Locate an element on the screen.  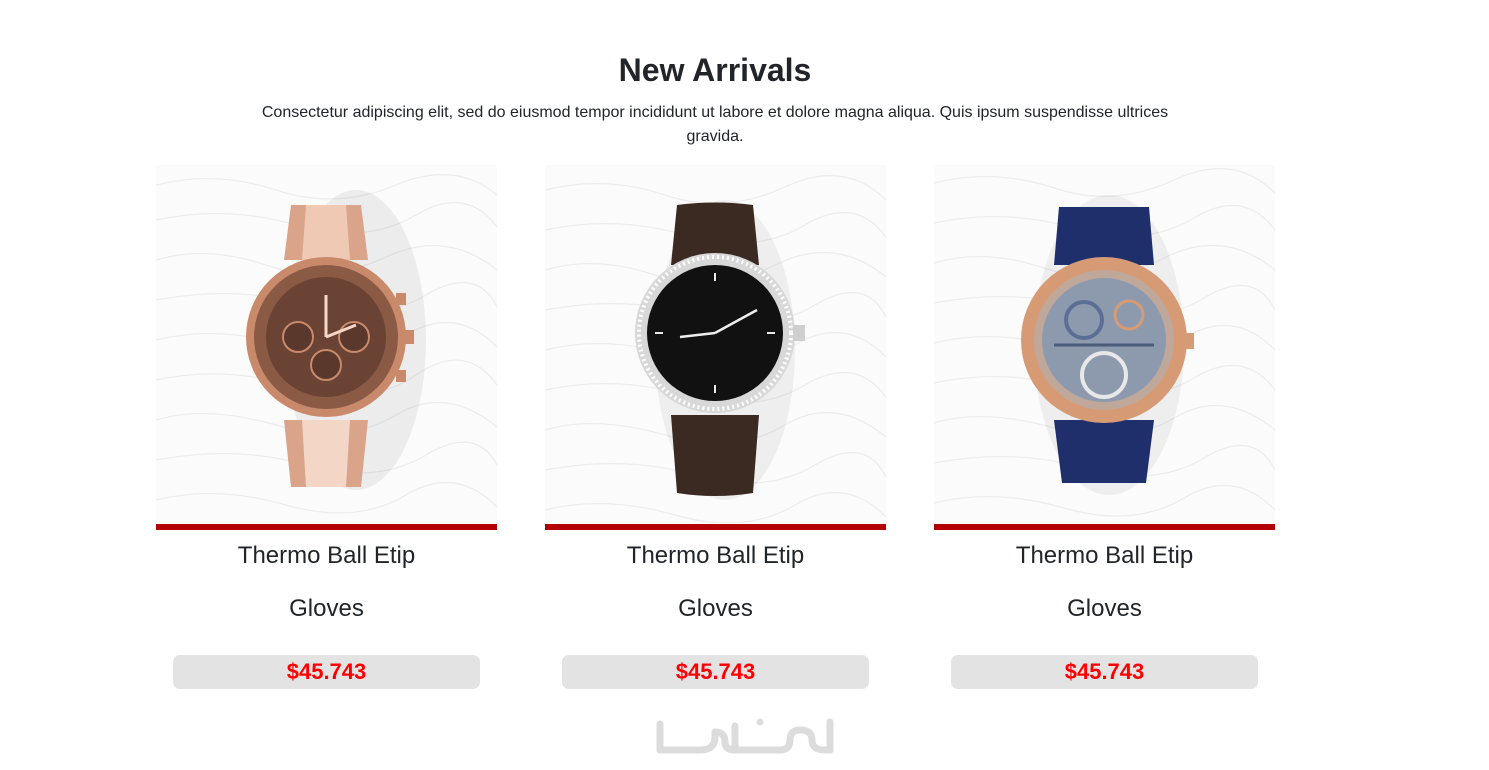
skeleton-watch-icon is located at coordinates (1107, 345).